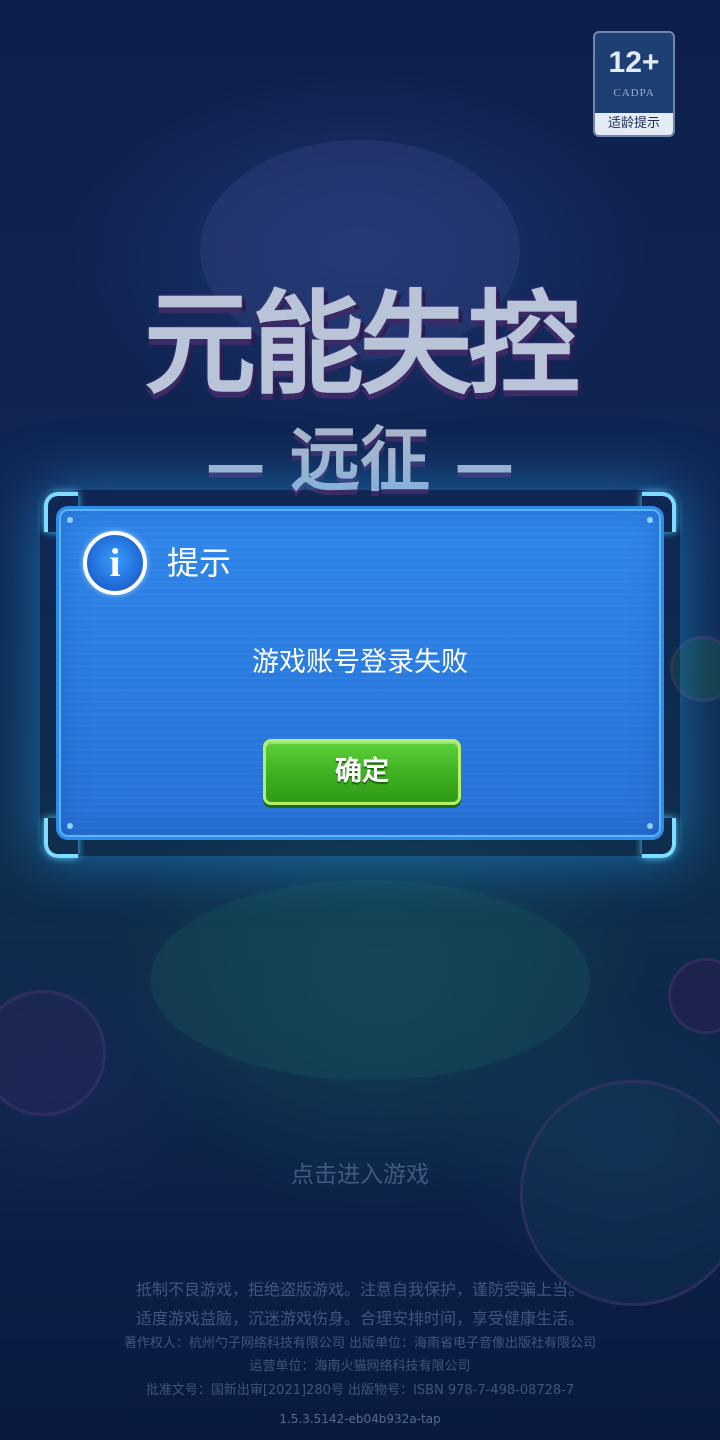 This screenshot has width=720, height=1440. What do you see at coordinates (359, 1318) in the screenshot?
I see `health-notice-line2: 适度游戏益脑，沉迷游戏伤身。合理安排时间，享受健康生活。` at bounding box center [359, 1318].